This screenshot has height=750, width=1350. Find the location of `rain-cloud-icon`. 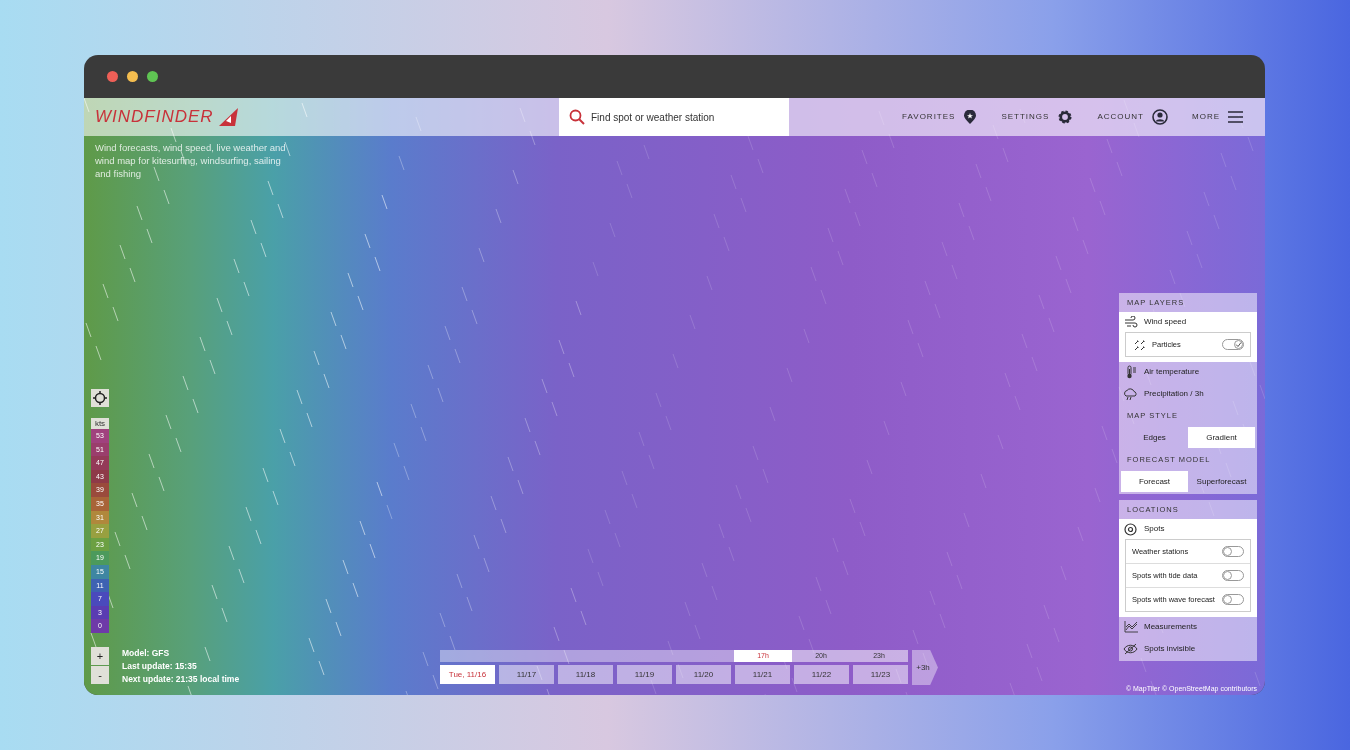

rain-cloud-icon is located at coordinates (1130, 394).